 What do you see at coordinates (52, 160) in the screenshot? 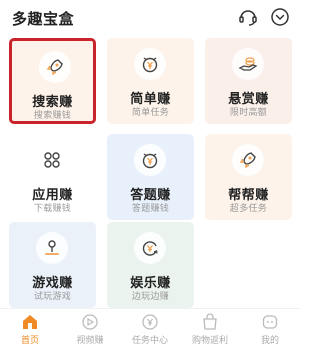
I see `apps-icon` at bounding box center [52, 160].